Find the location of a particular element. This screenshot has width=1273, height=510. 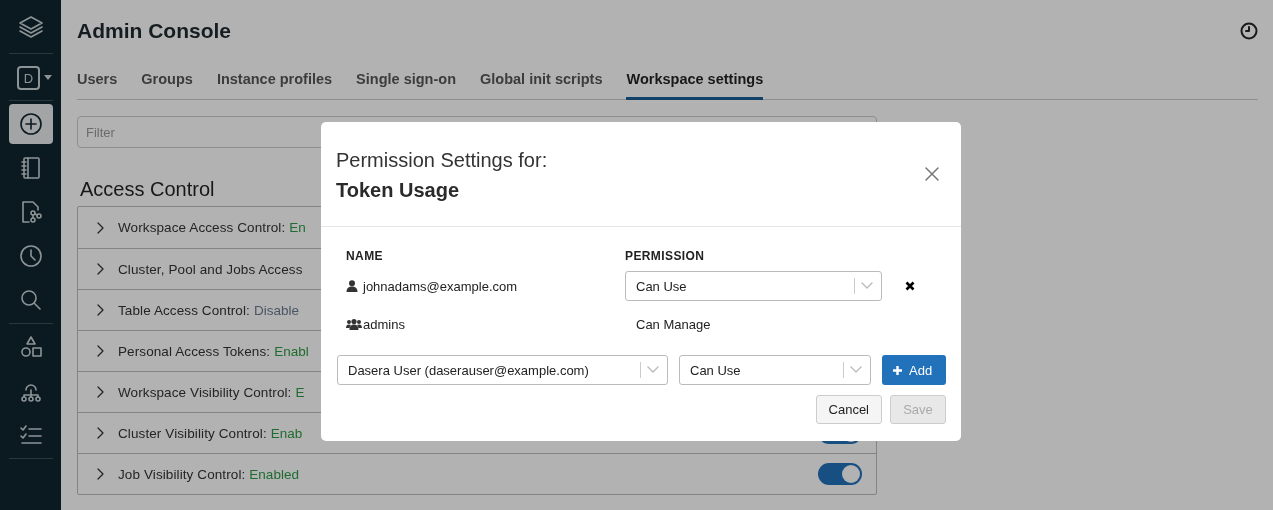

setting-status: E is located at coordinates (300, 392).